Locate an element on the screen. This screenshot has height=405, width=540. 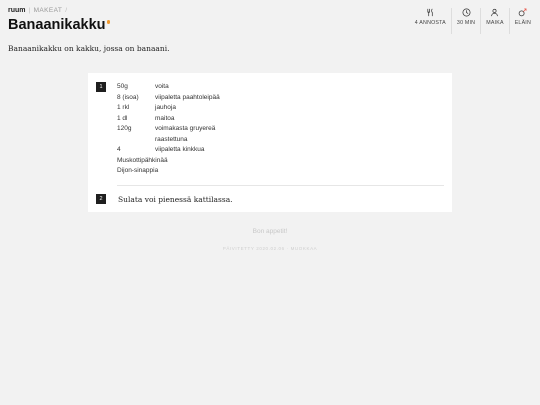
ingredient-row: Dijon-sinappia is located at coordinates (168, 171).